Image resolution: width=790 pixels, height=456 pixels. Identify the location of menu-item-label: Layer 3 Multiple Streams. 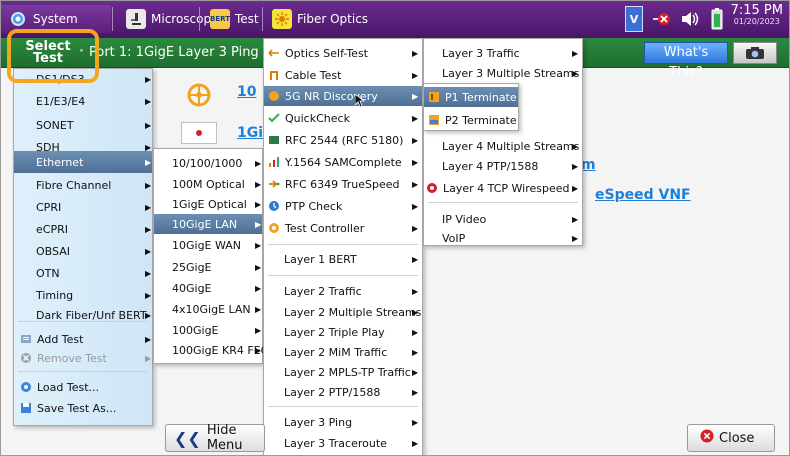
(511, 73).